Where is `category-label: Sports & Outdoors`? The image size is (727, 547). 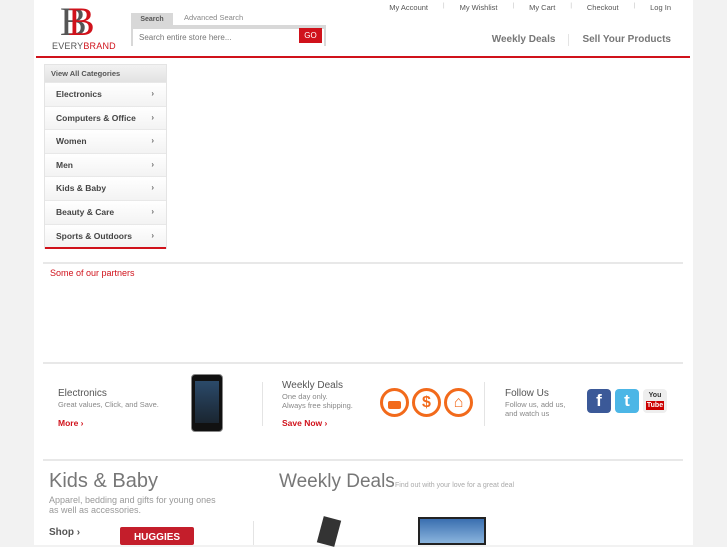 category-label: Sports & Outdoors is located at coordinates (94, 235).